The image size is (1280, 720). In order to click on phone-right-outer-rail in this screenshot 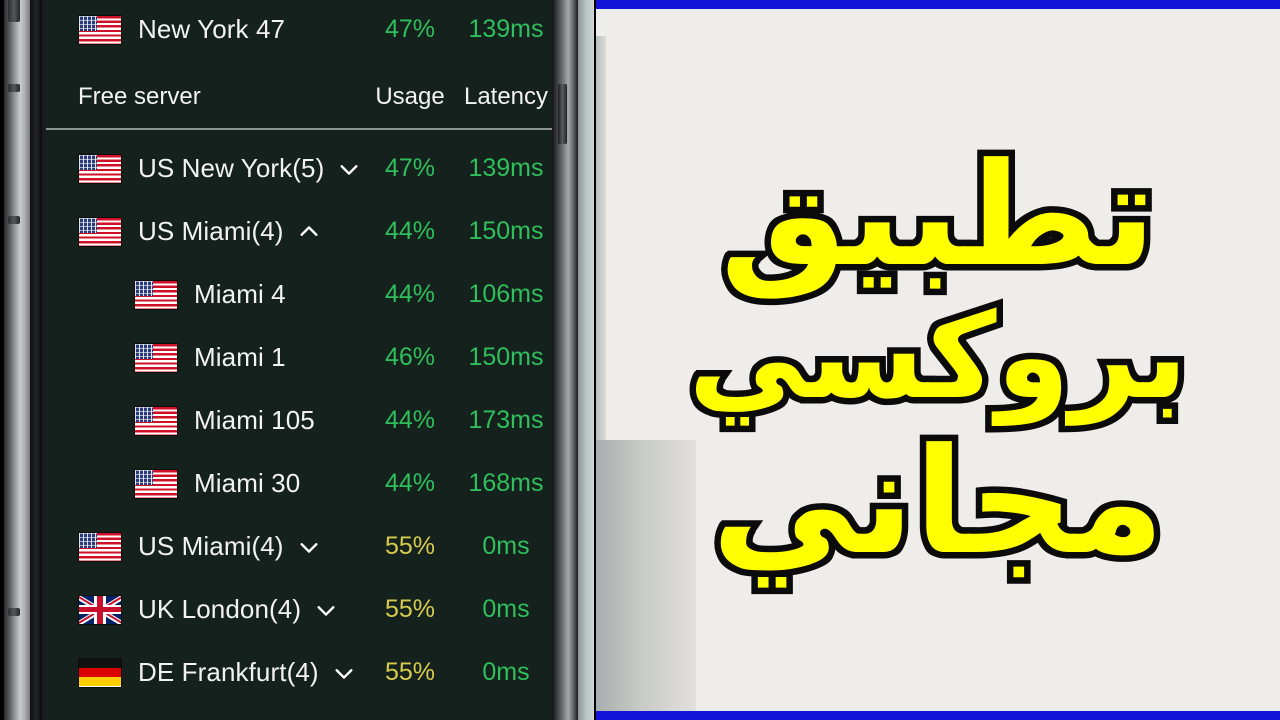, I will do `click(586, 360)`.